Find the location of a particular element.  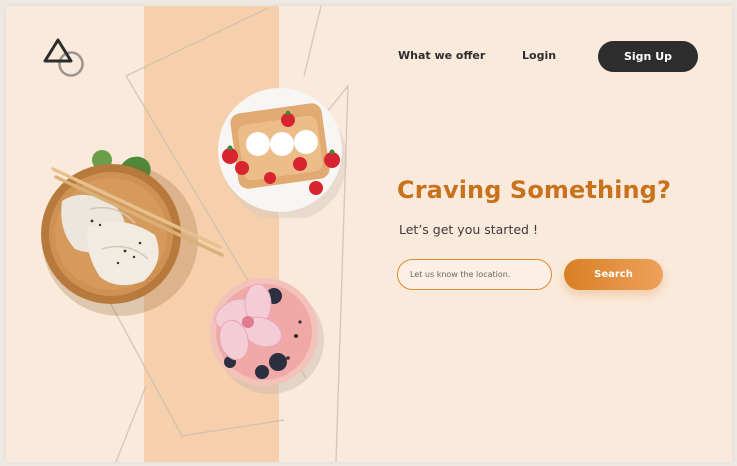

nav-login: Login is located at coordinates (539, 55).